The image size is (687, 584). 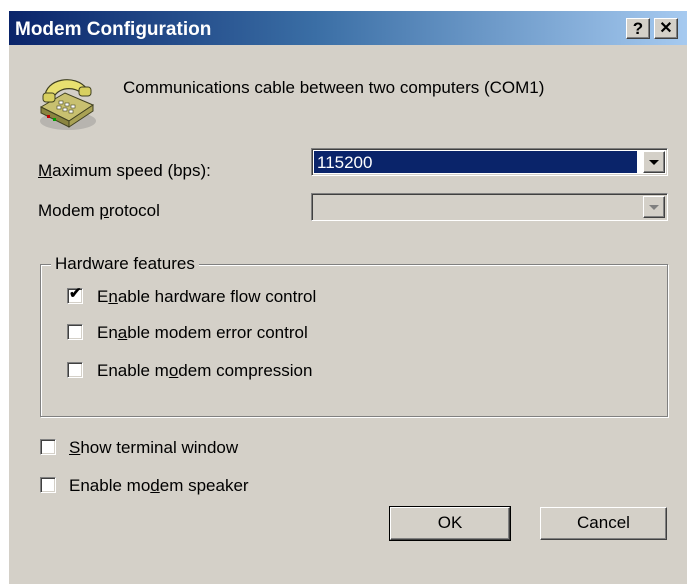 What do you see at coordinates (153, 448) in the screenshot?
I see `show-terminal-window-label: Show terminal window` at bounding box center [153, 448].